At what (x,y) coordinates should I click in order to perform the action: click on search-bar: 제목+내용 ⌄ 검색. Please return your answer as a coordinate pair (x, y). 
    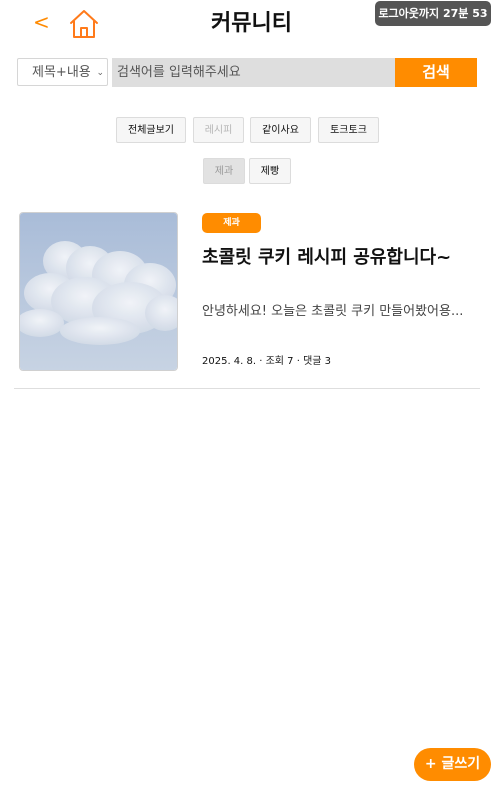
    Looking at the image, I should click on (247, 73).